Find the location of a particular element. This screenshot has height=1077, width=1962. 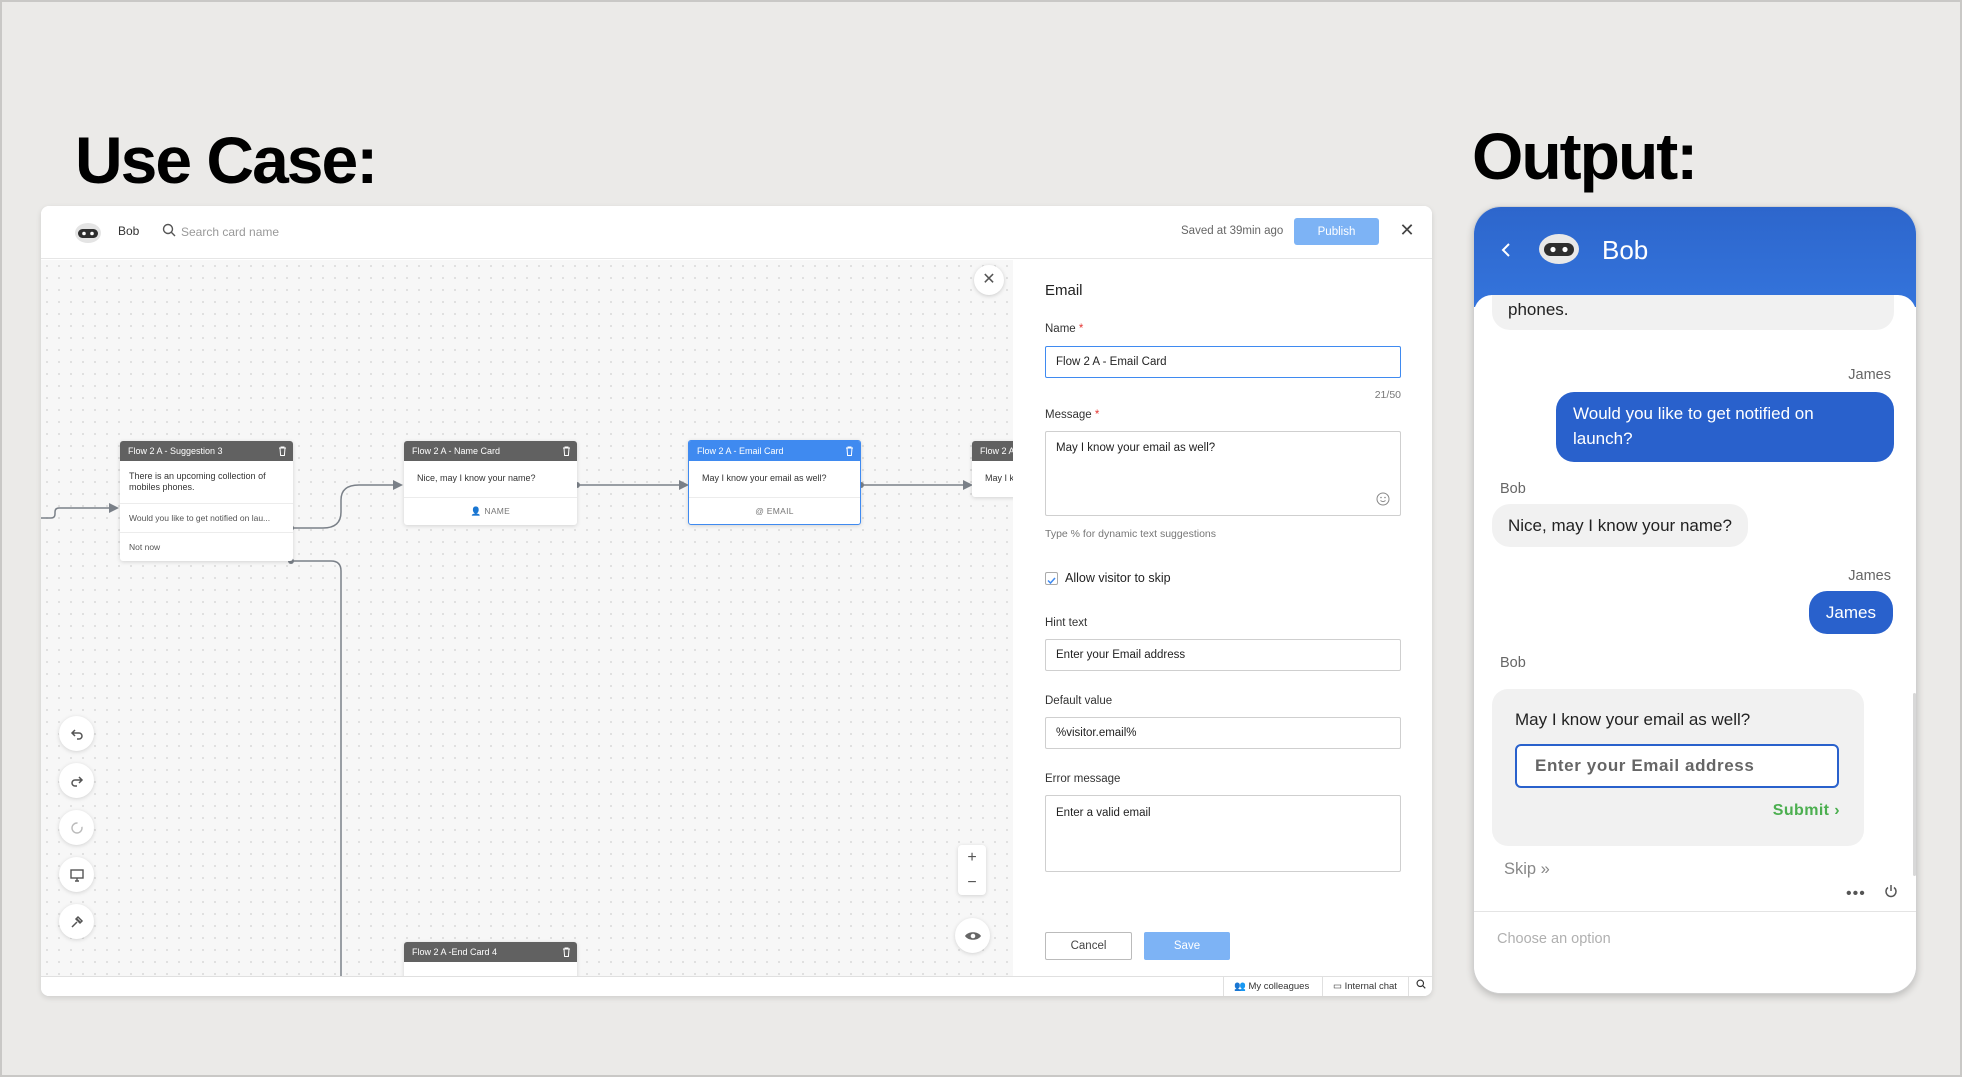

card-title: Flow 2 A -End Card 4 is located at coordinates (455, 952).